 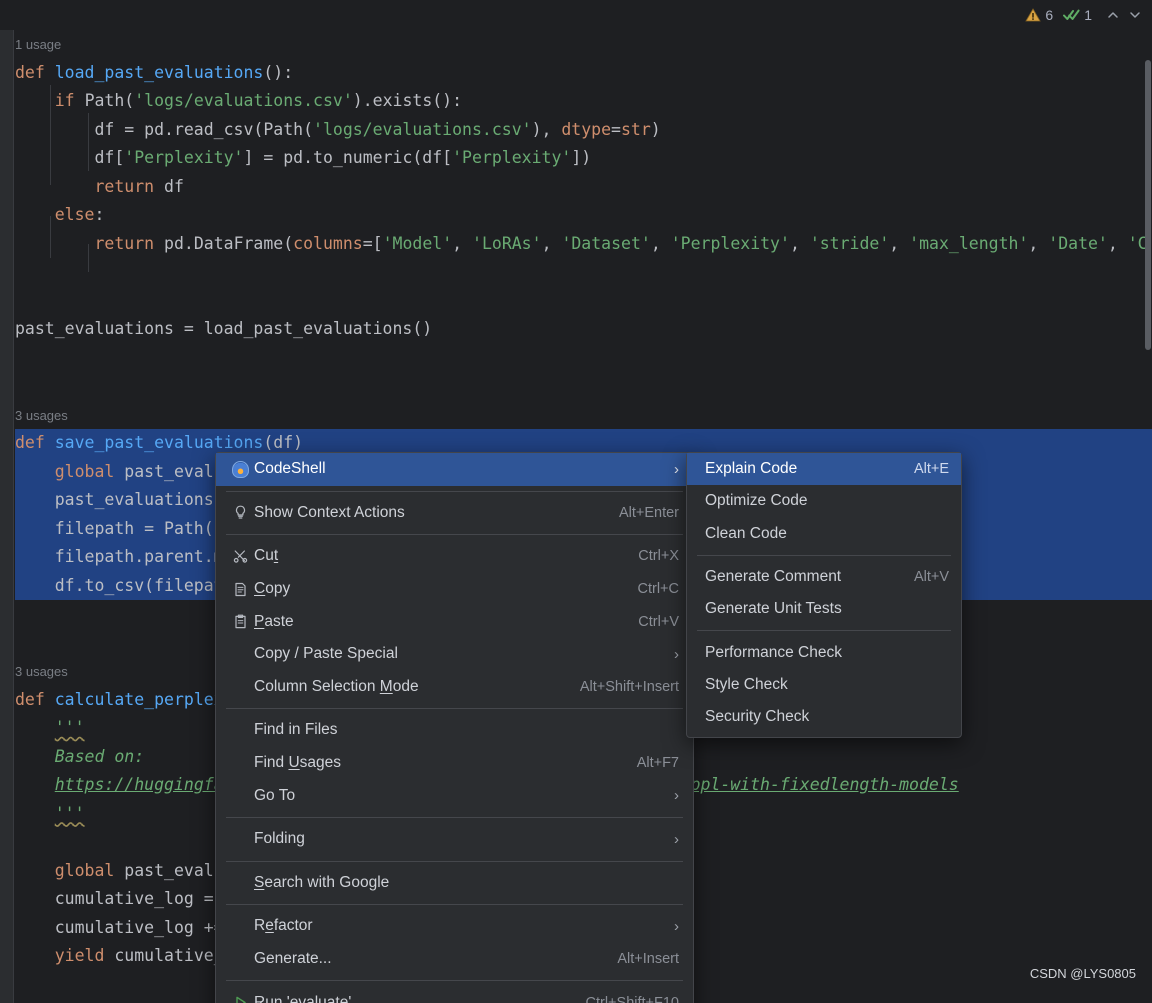 What do you see at coordinates (290, 469) in the screenshot?
I see `menu-item-label: CodeShell` at bounding box center [290, 469].